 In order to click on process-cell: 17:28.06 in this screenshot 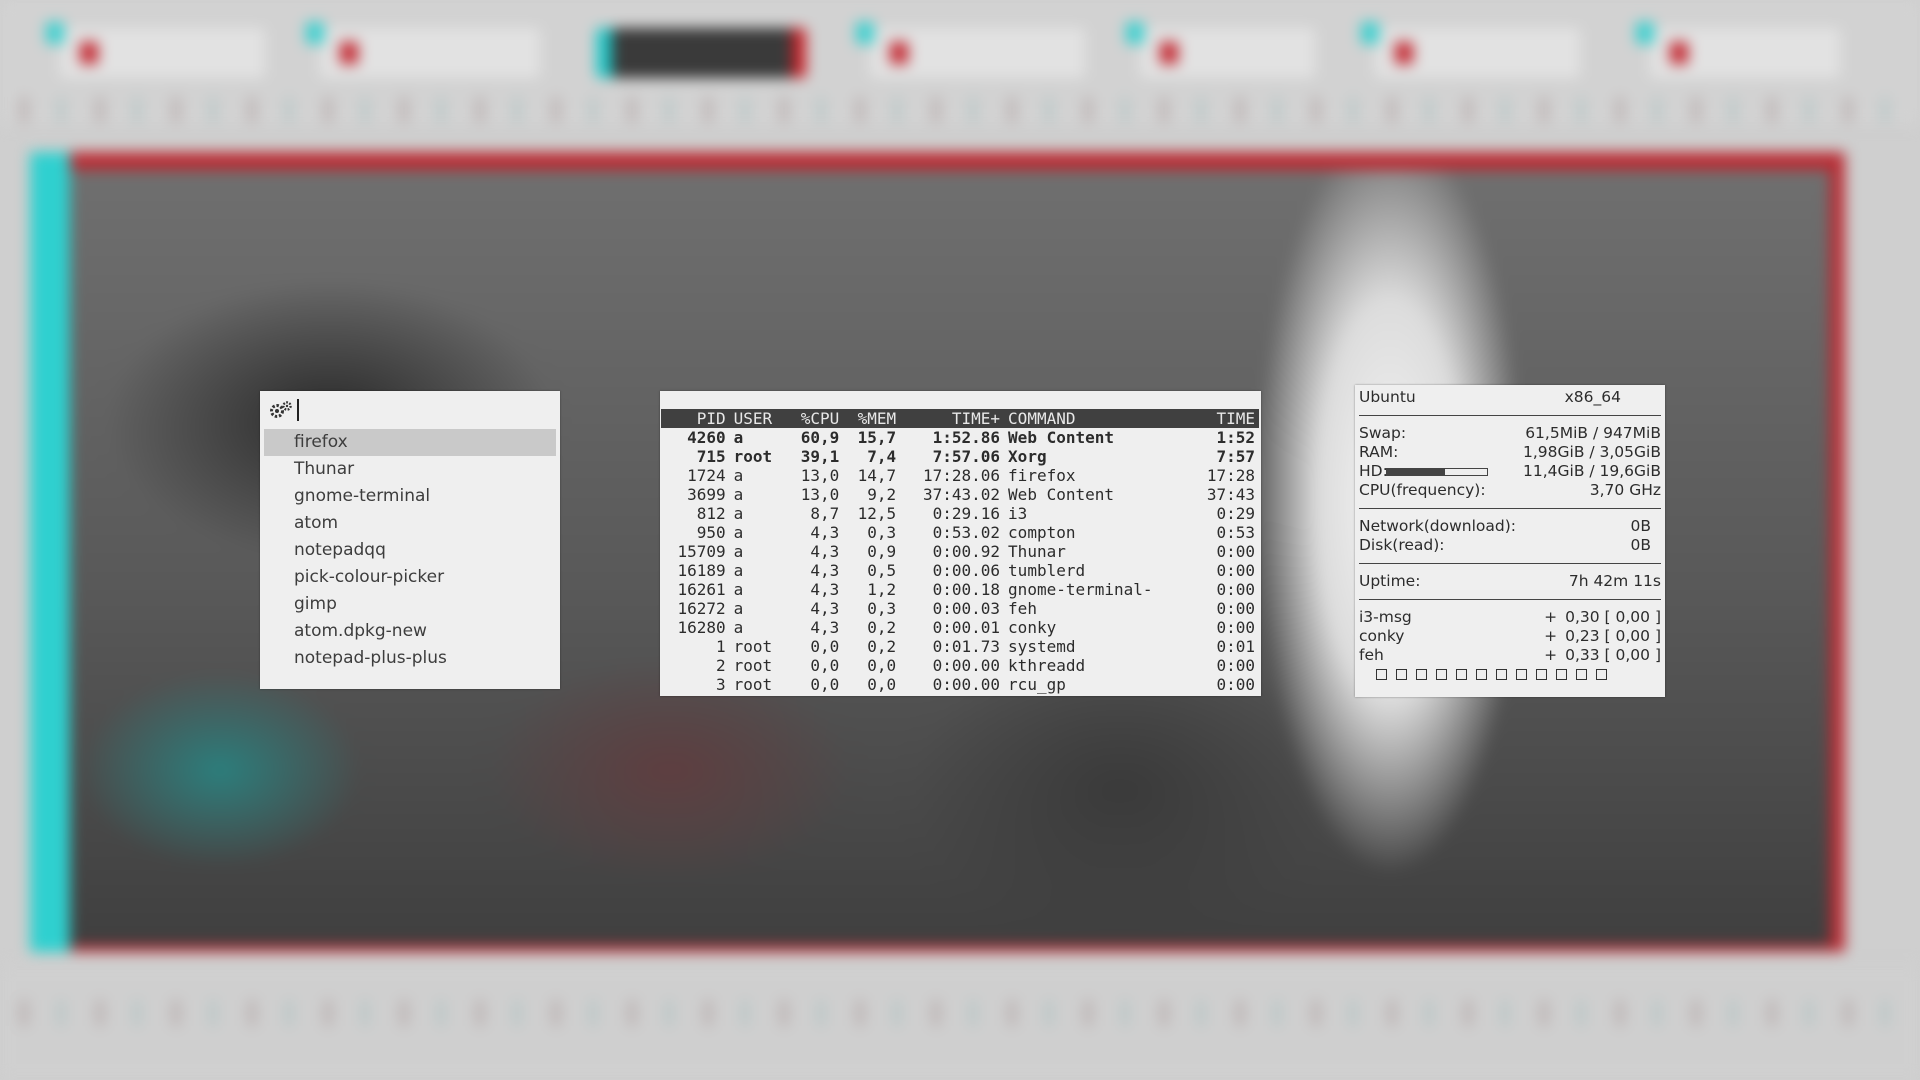, I will do `click(961, 475)`.